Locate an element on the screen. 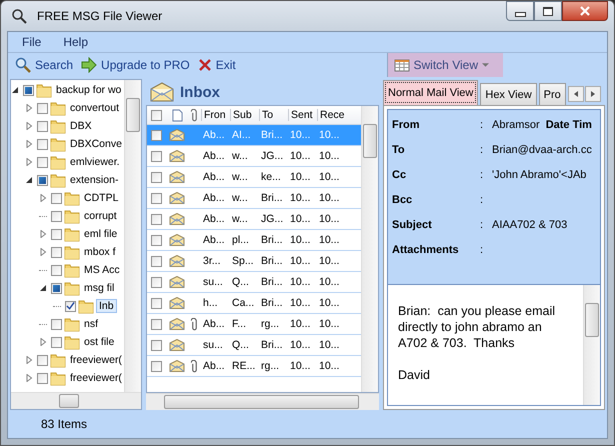 This screenshot has width=615, height=446. search-button: Search is located at coordinates (44, 65).